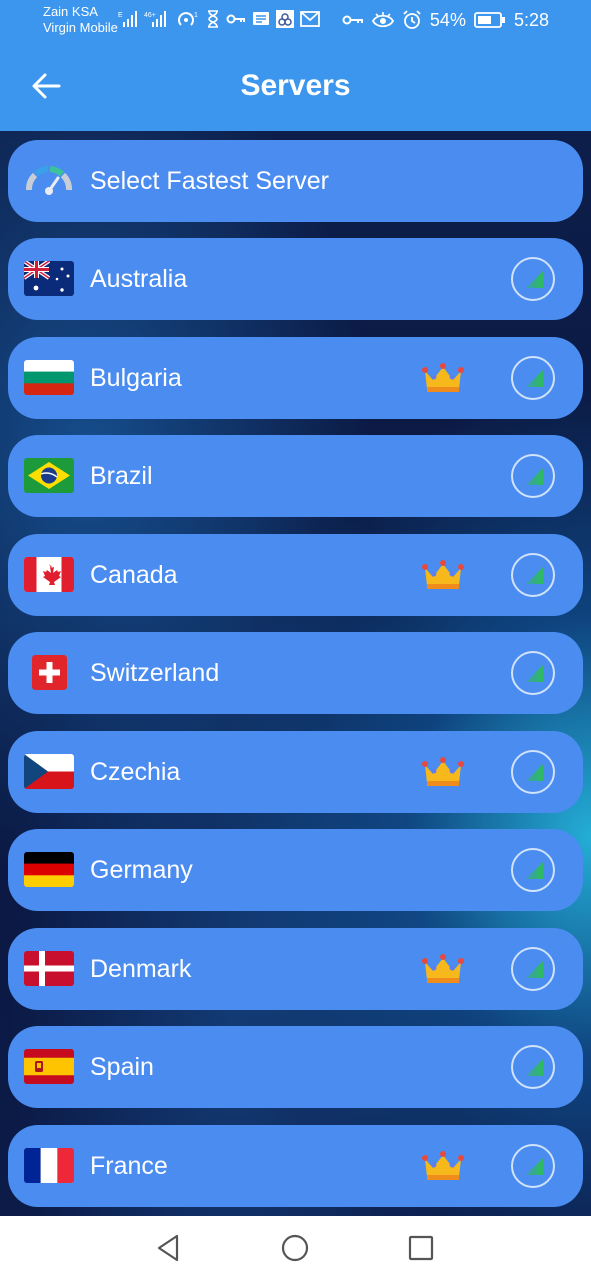 The width and height of the screenshot is (591, 1280). I want to click on battery-percent: 54%, so click(447, 19).